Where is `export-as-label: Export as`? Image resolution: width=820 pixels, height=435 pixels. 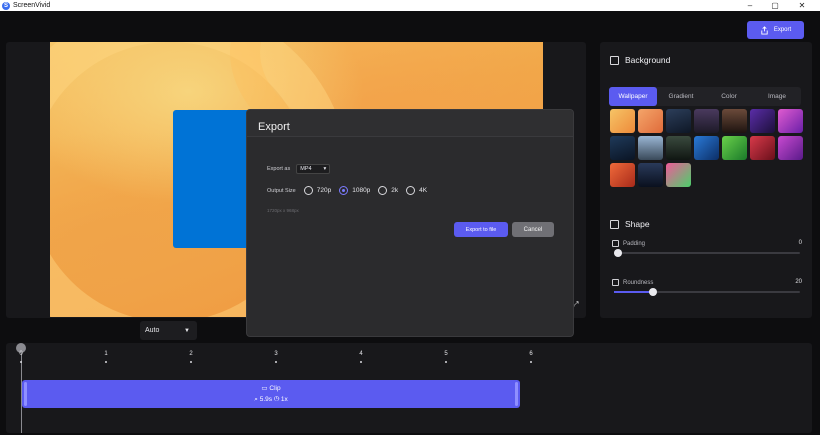
export-as-label: Export as is located at coordinates (279, 169).